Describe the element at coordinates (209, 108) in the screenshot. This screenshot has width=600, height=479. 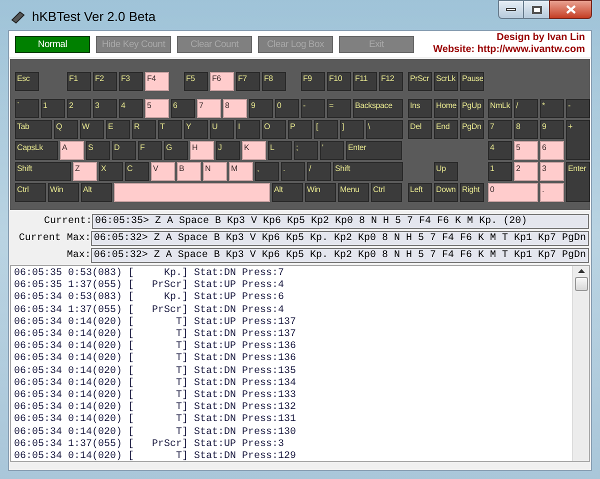
I see `keyboard-key: 7` at that location.